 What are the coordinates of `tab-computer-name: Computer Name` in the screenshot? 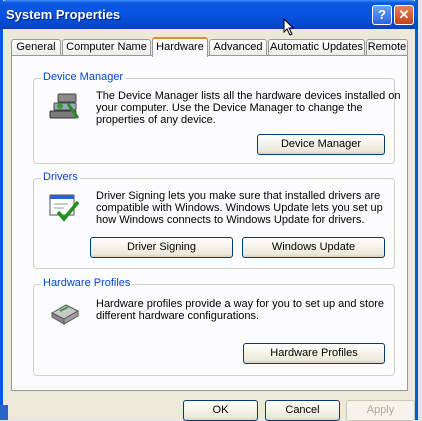 It's located at (106, 47).